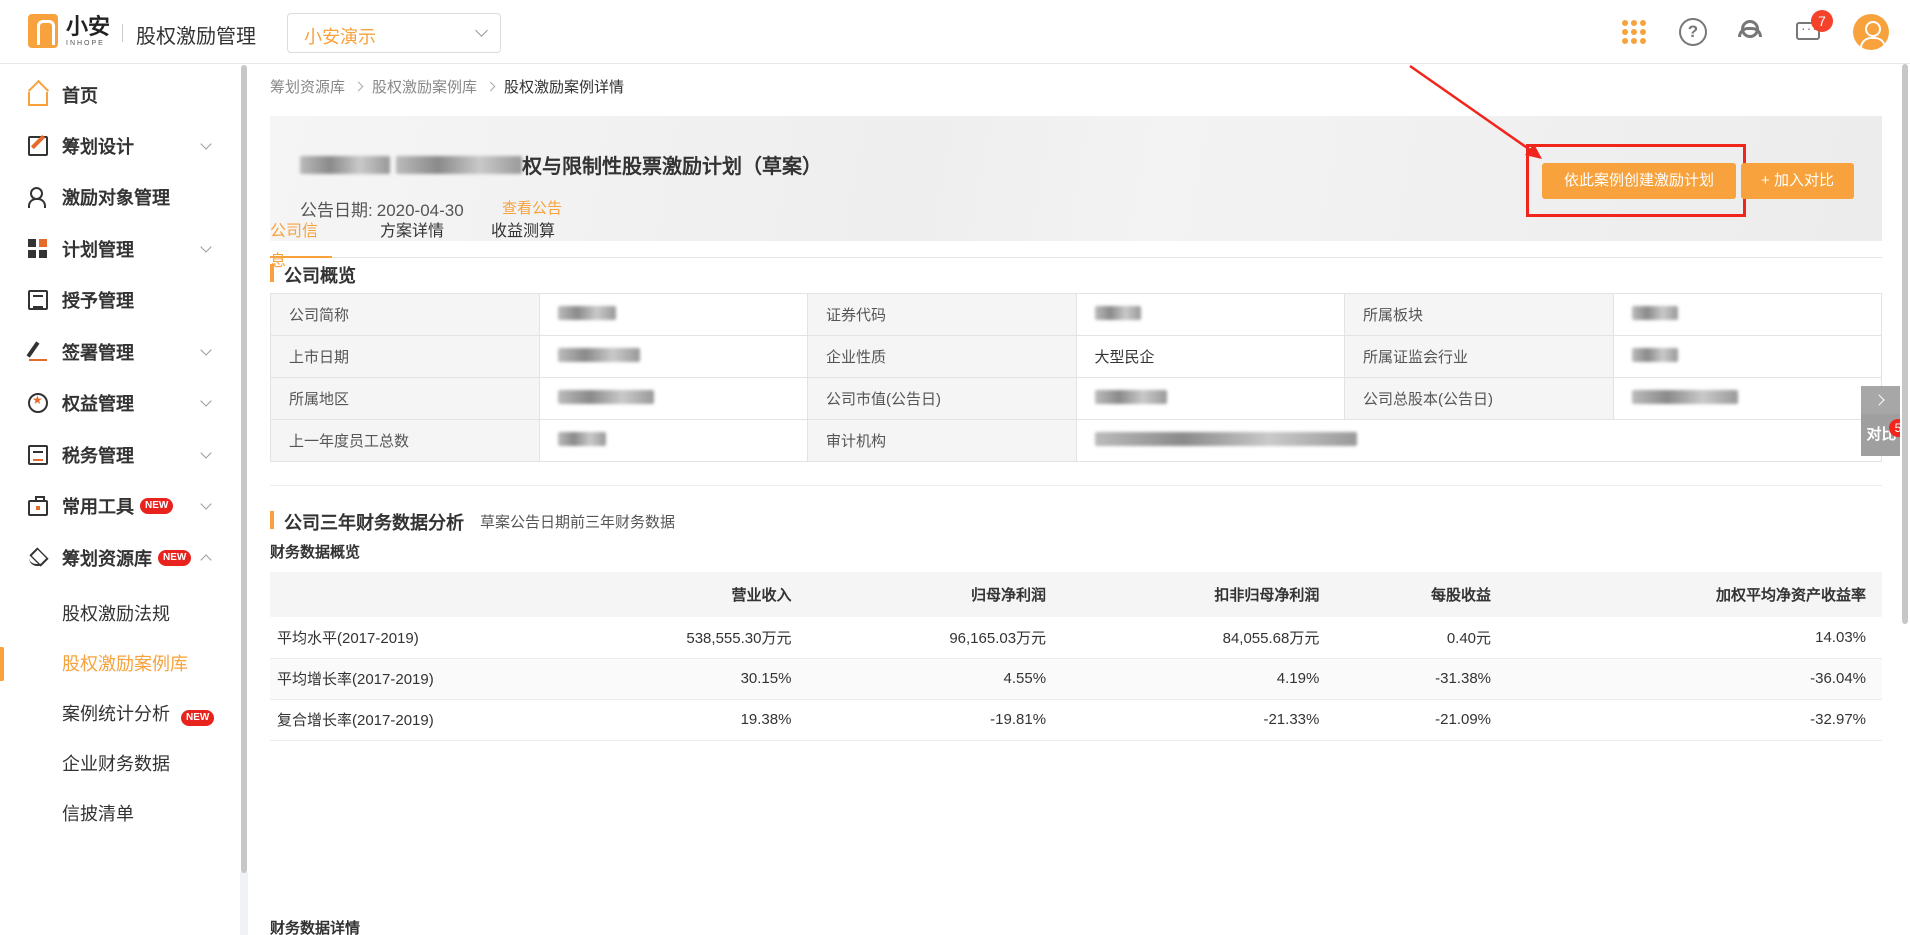  Describe the element at coordinates (1694, 679) in the screenshot. I see `table-cell: -36.04%` at that location.